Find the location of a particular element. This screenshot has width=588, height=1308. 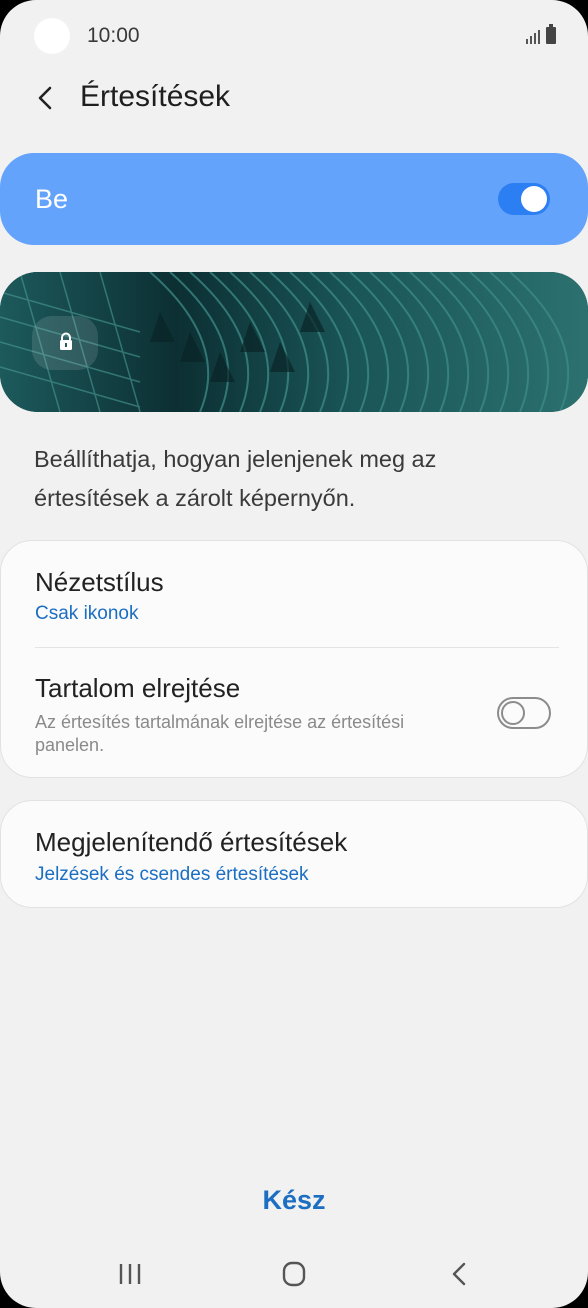

status-time: 10:00 is located at coordinates (113, 35).